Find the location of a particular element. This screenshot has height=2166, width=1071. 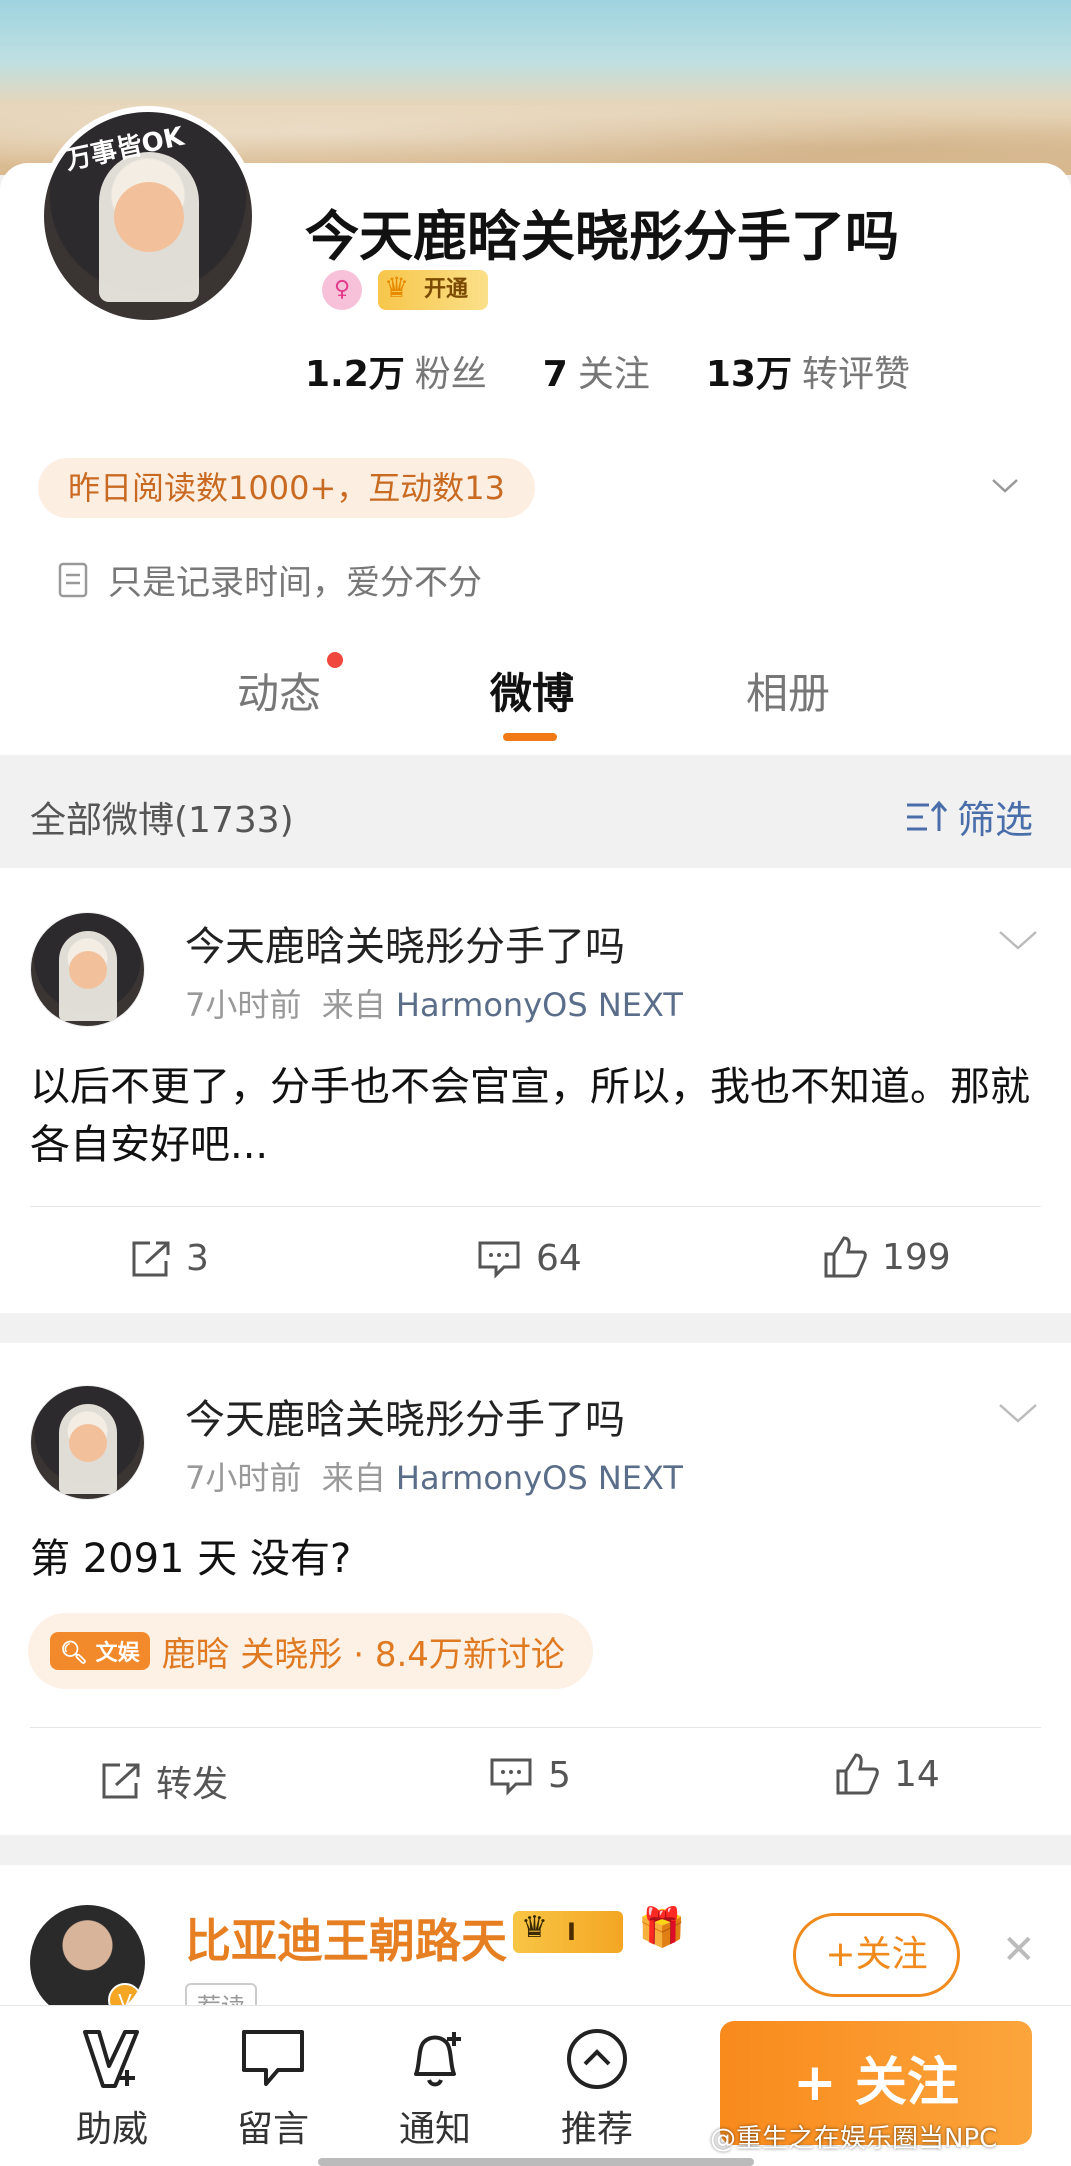

like-count: 199 is located at coordinates (916, 1257).